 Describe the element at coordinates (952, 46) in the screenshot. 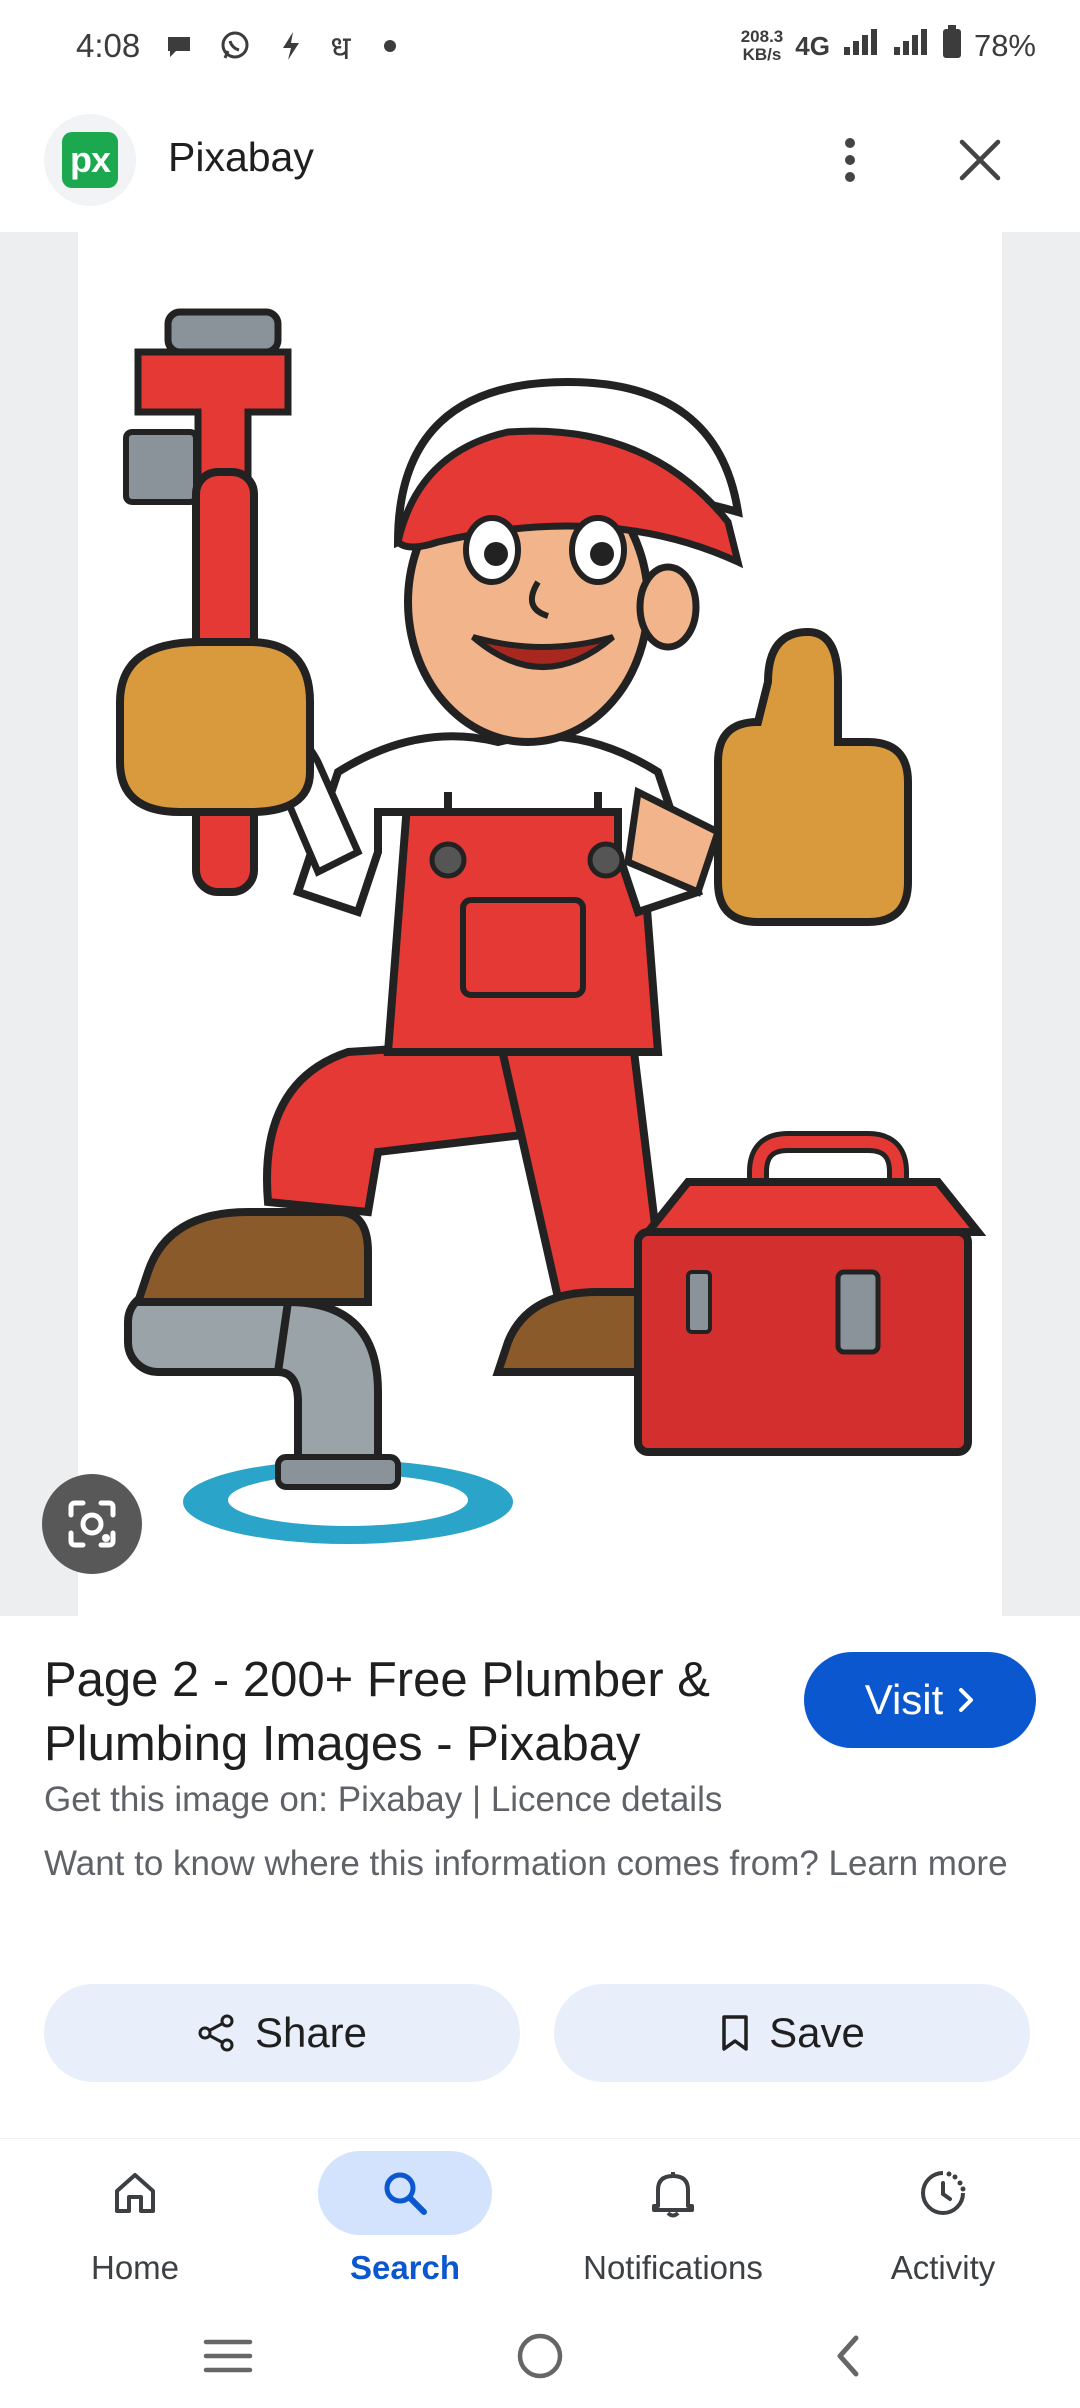

I see `battery-icon` at that location.